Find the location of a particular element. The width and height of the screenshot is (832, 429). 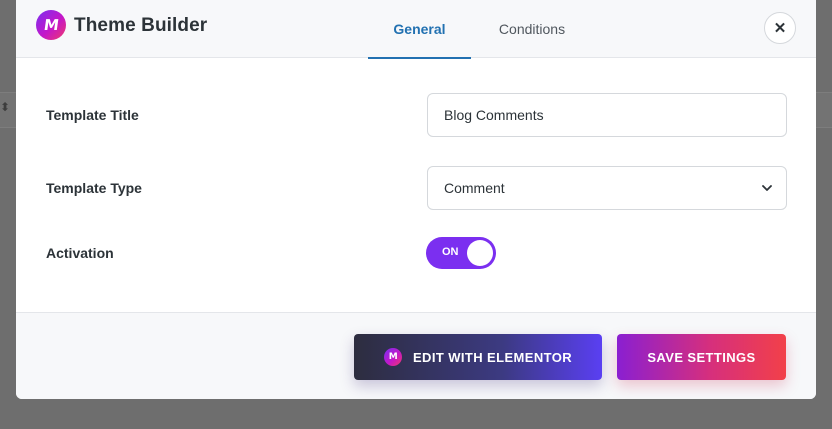

template-type-value: Comment is located at coordinates (474, 188).